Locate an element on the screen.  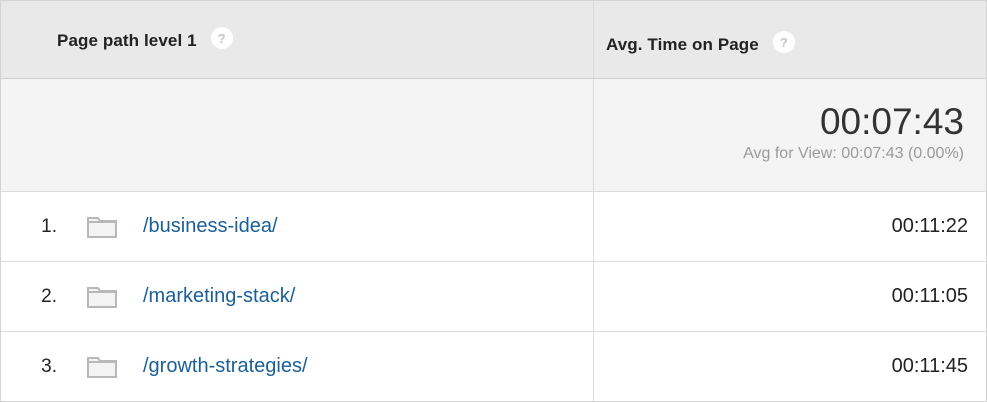
page-path-link: /business-idea/ is located at coordinates (210, 226).